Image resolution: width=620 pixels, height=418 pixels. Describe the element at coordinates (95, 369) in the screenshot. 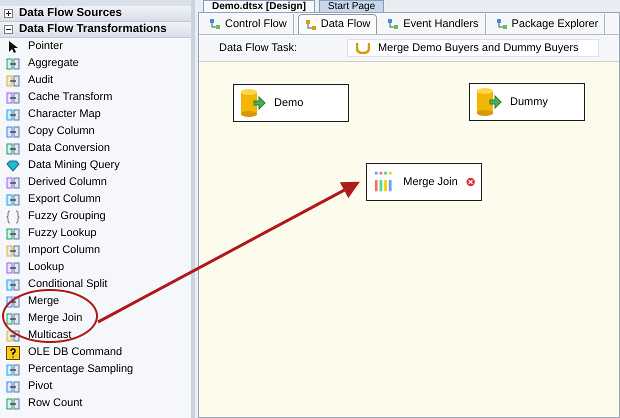

I see `toolbox-item: Percentage Sampling` at that location.